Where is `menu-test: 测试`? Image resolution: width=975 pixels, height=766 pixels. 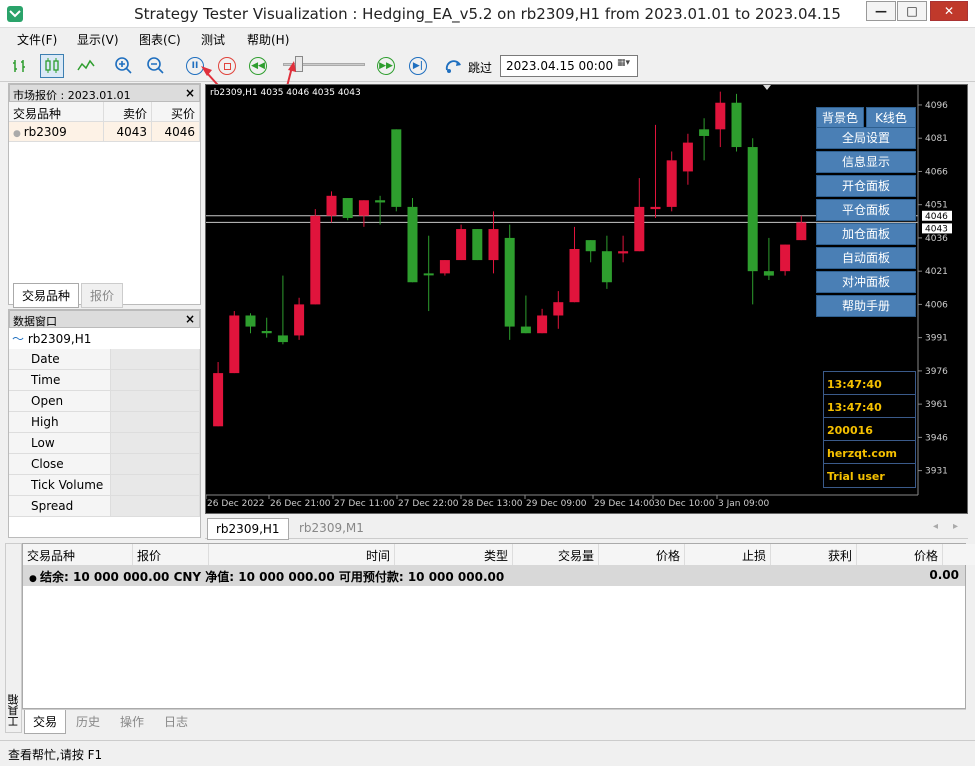 menu-test: 测试 is located at coordinates (213, 39).